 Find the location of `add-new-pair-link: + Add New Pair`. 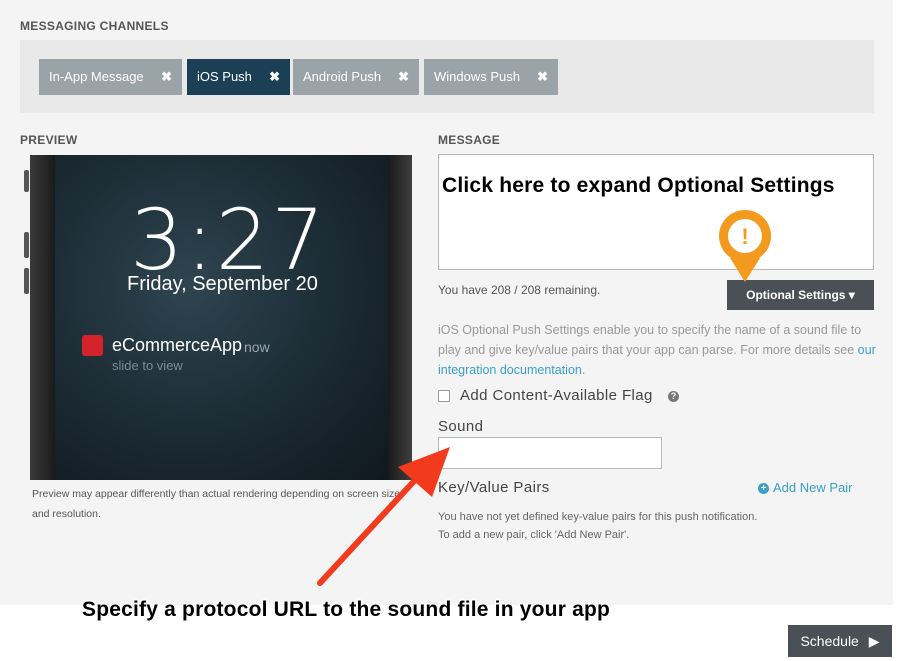

add-new-pair-link: + Add New Pair is located at coordinates (805, 487).